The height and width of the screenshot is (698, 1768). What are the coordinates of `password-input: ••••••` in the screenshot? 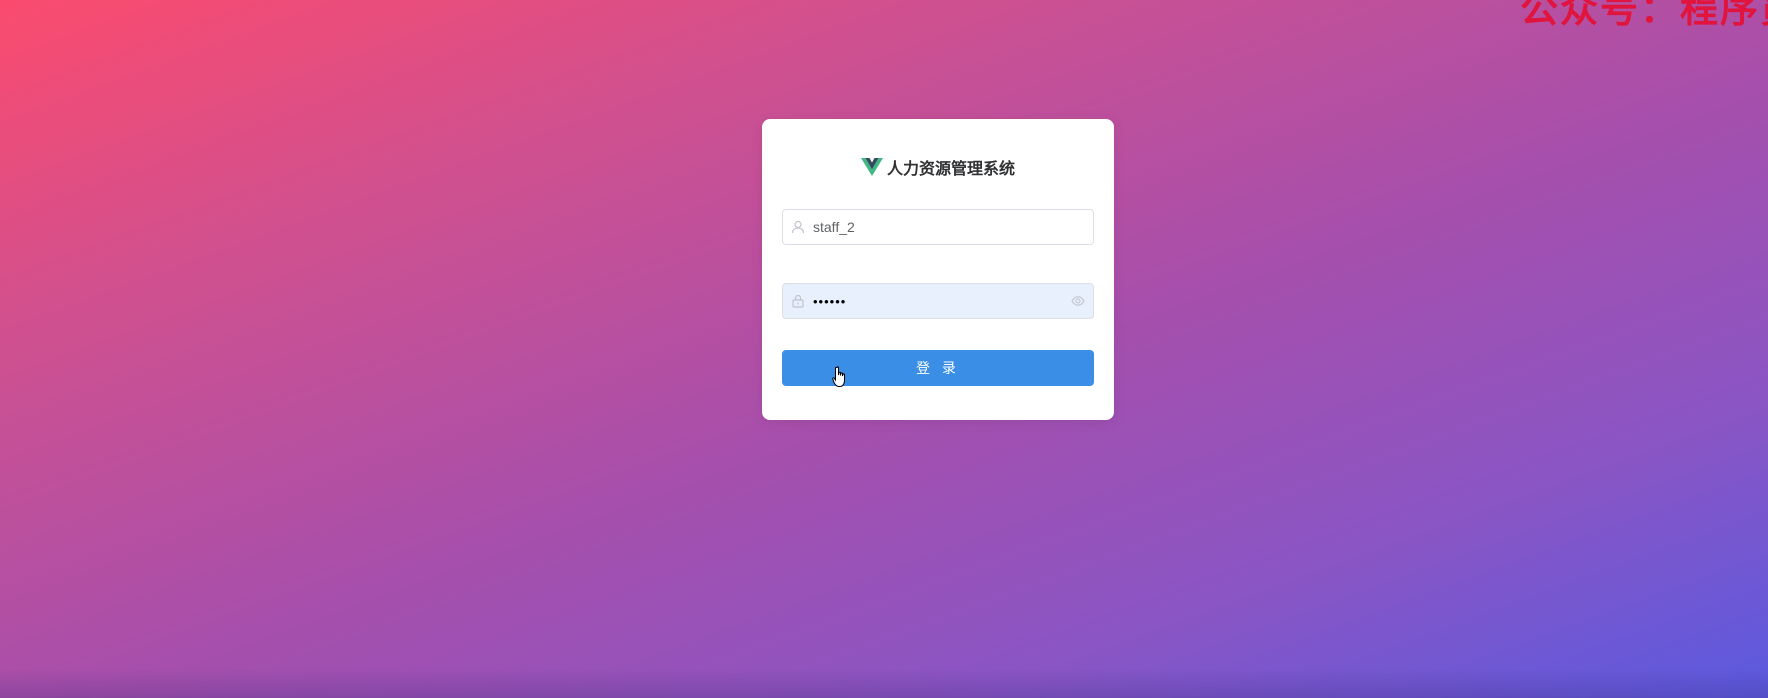 It's located at (938, 301).